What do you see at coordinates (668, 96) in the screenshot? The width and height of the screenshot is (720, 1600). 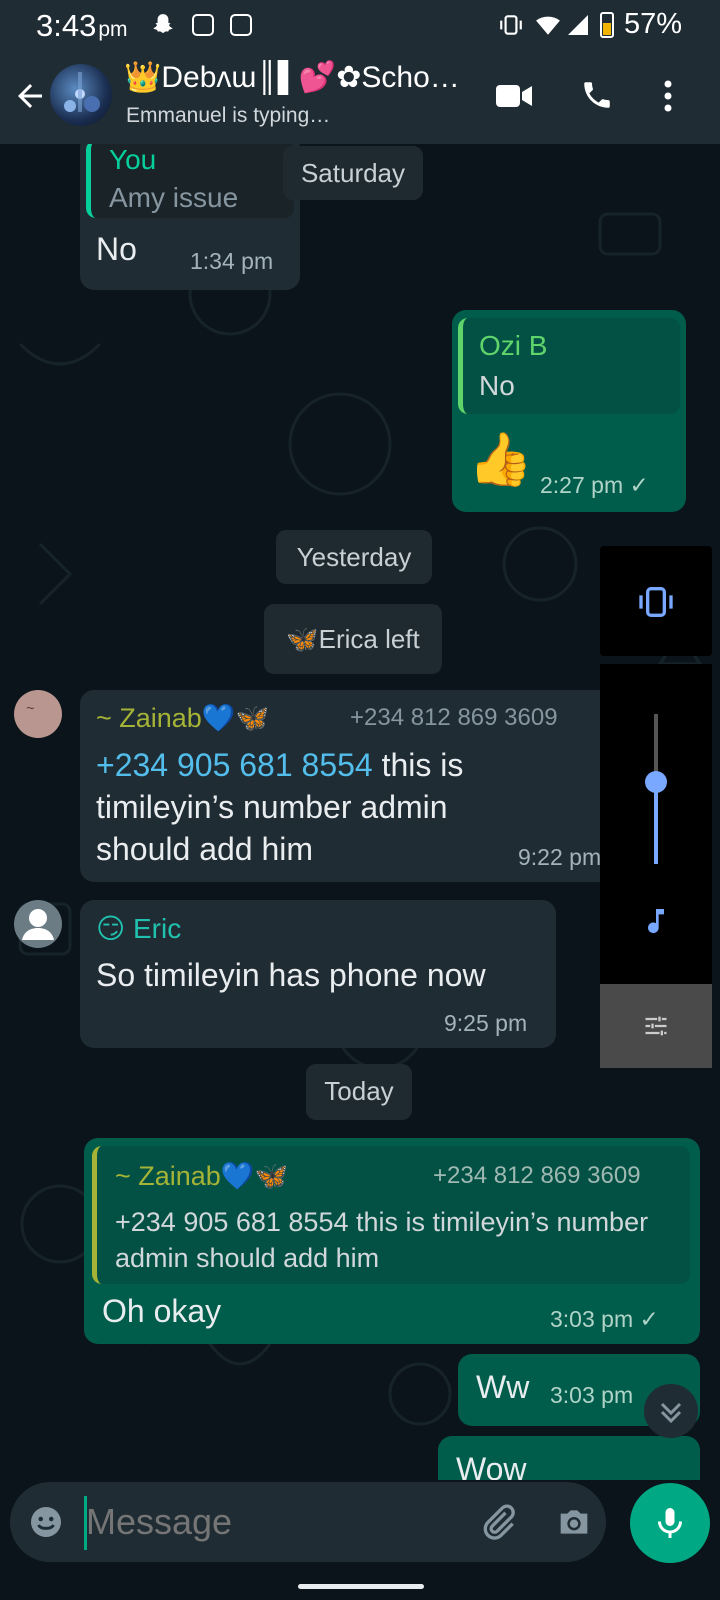 I see `more-options-icon` at bounding box center [668, 96].